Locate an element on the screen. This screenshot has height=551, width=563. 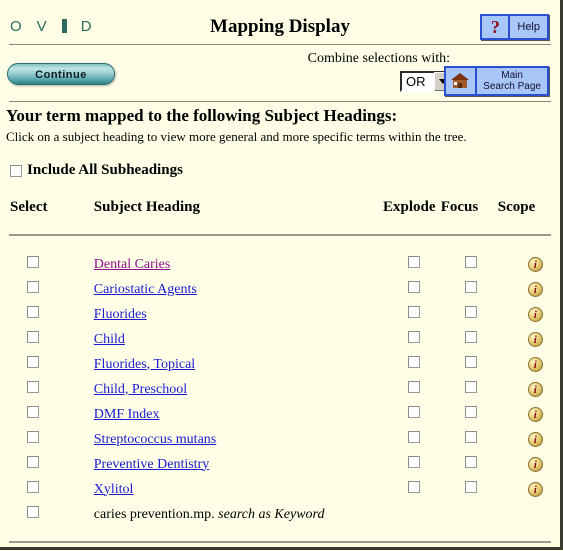
subject-heading-link: DMF Index is located at coordinates (127, 414).